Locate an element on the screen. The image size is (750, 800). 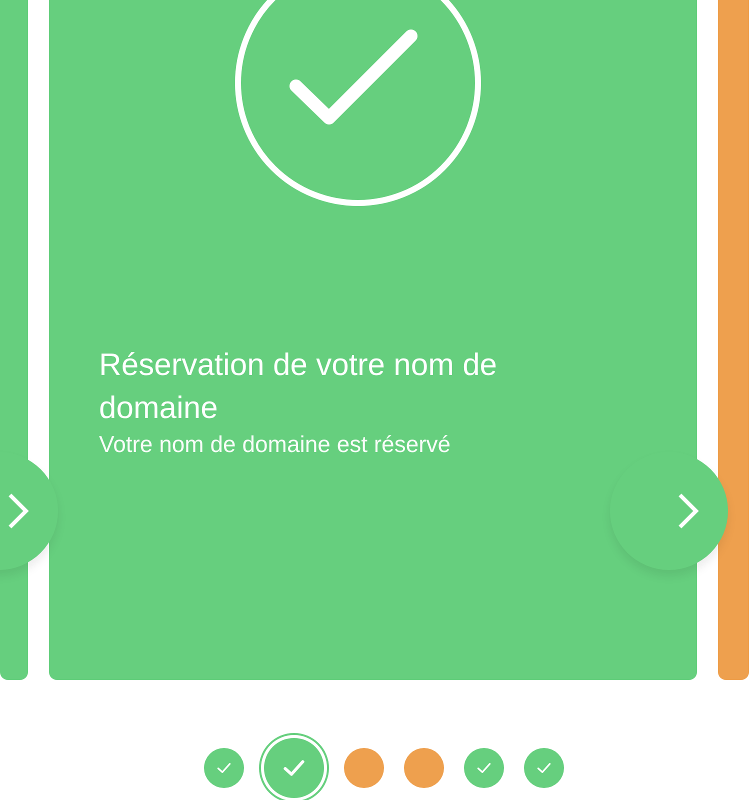
card-subtitle: Votre nom de domaine est réservé is located at coordinates (275, 444).